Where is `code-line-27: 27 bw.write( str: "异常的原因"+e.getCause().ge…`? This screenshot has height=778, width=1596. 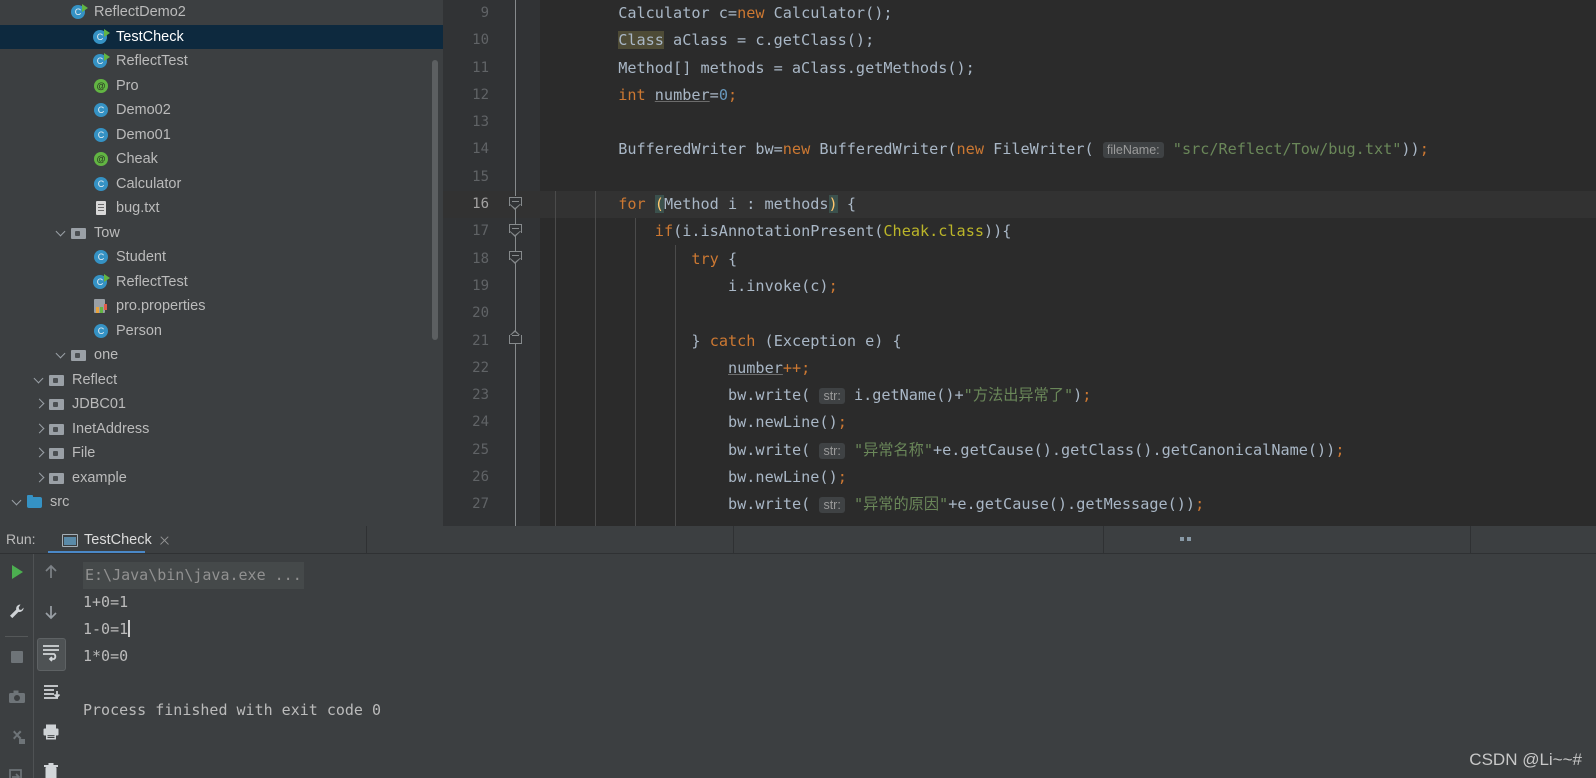
code-line-27: 27 bw.write( str: "异常的原因"+e.getCause().ge… is located at coordinates (1019, 504).